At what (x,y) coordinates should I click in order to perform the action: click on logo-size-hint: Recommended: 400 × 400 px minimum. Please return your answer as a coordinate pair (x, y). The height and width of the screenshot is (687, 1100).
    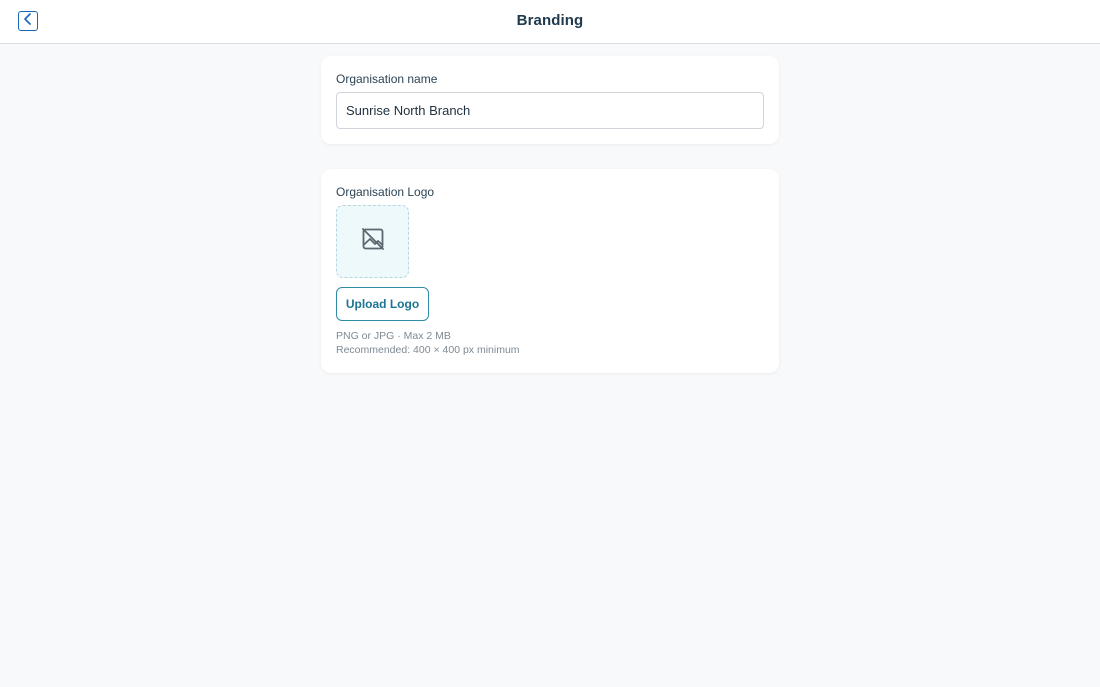
    Looking at the image, I should click on (428, 350).